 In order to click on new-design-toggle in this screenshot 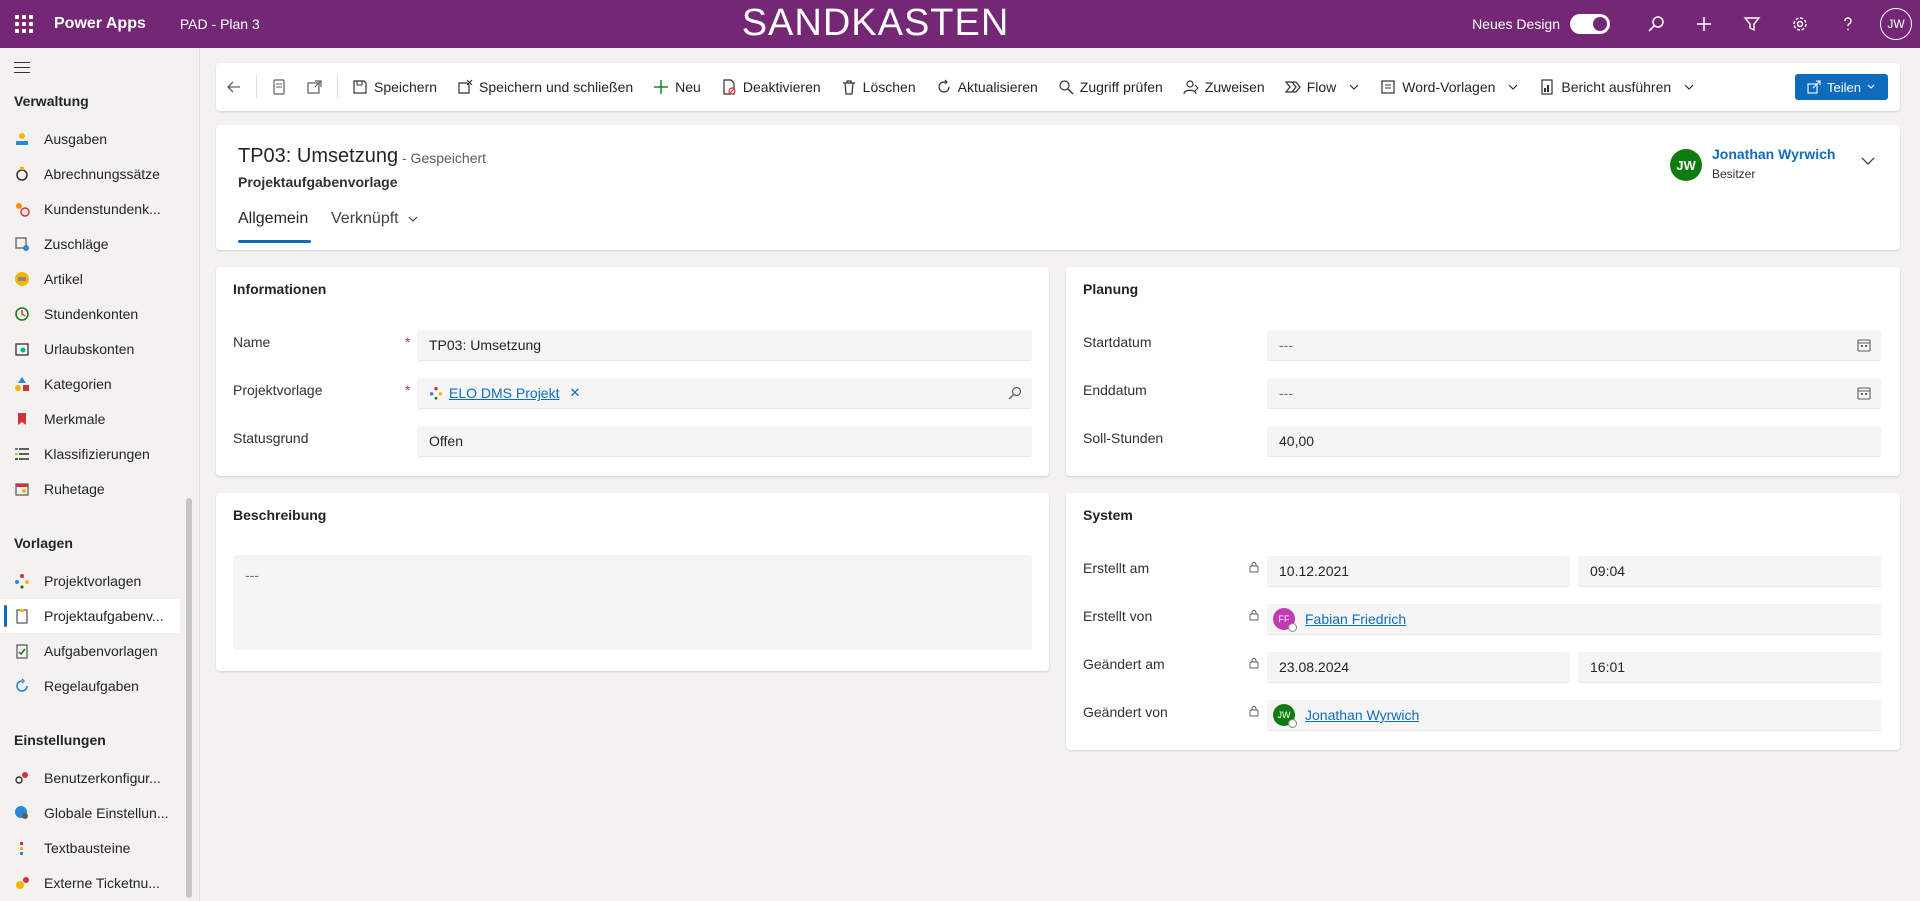, I will do `click(1590, 24)`.